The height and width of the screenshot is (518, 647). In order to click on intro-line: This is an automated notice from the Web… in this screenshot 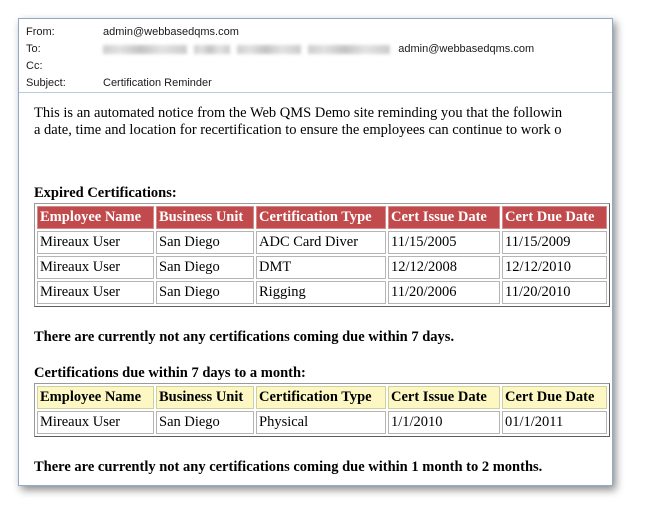, I will do `click(298, 113)`.